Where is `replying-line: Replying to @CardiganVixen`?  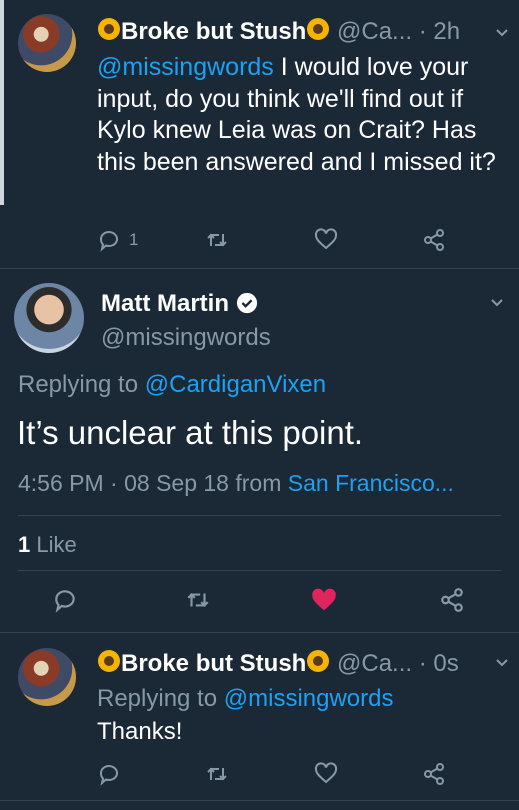 replying-line: Replying to @CardiganVixen is located at coordinates (172, 385).